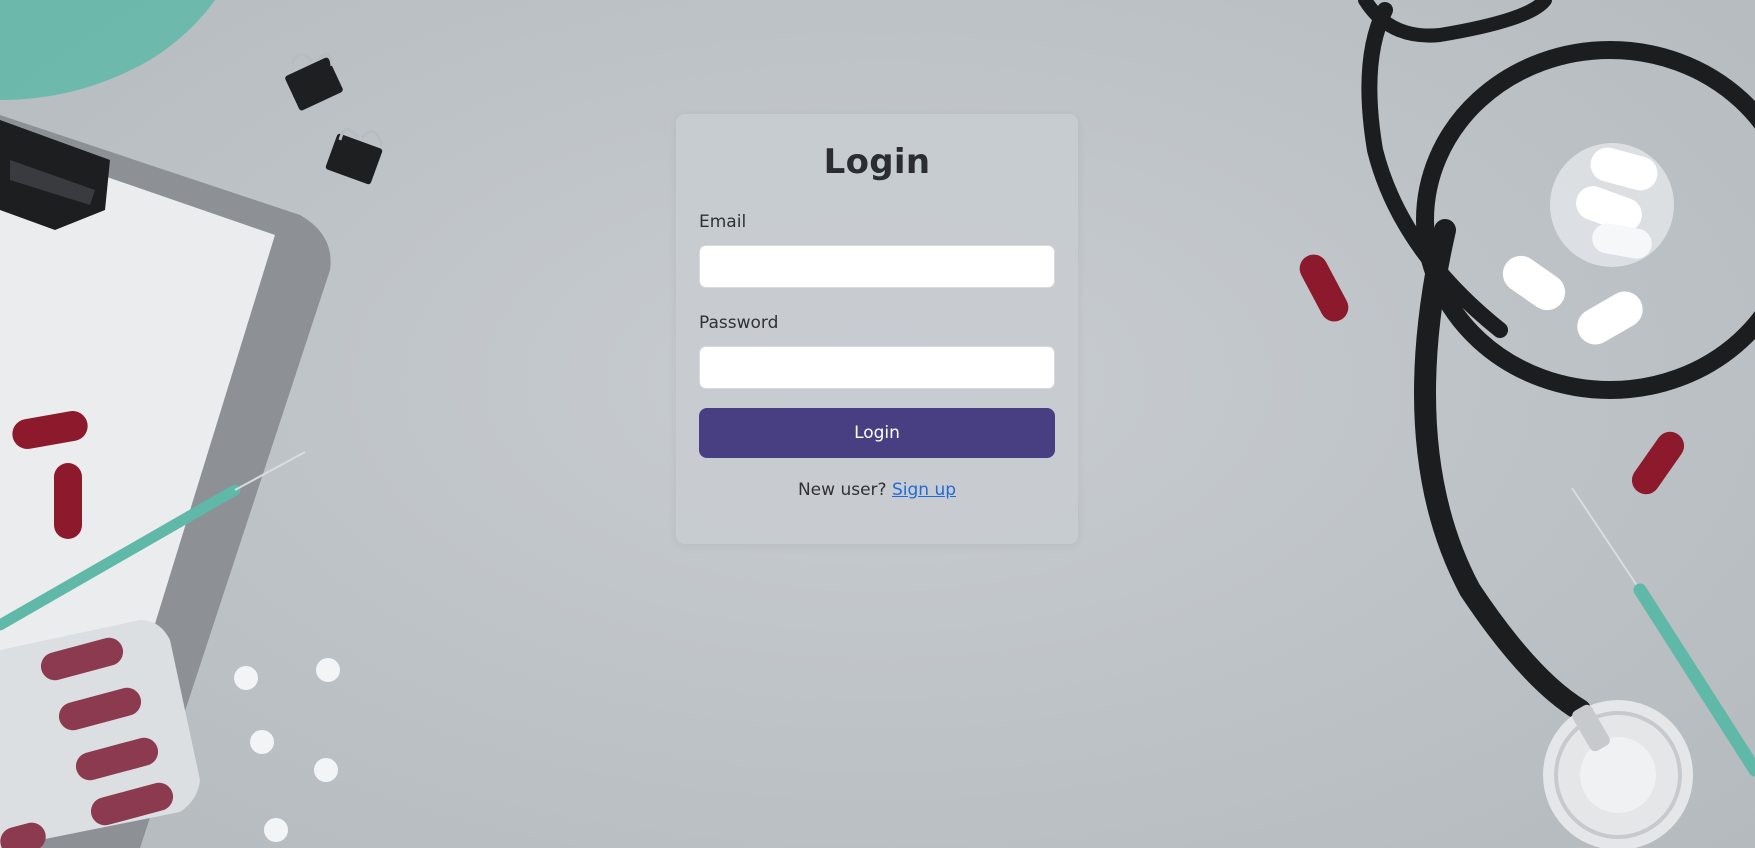  I want to click on email-field, so click(877, 266).